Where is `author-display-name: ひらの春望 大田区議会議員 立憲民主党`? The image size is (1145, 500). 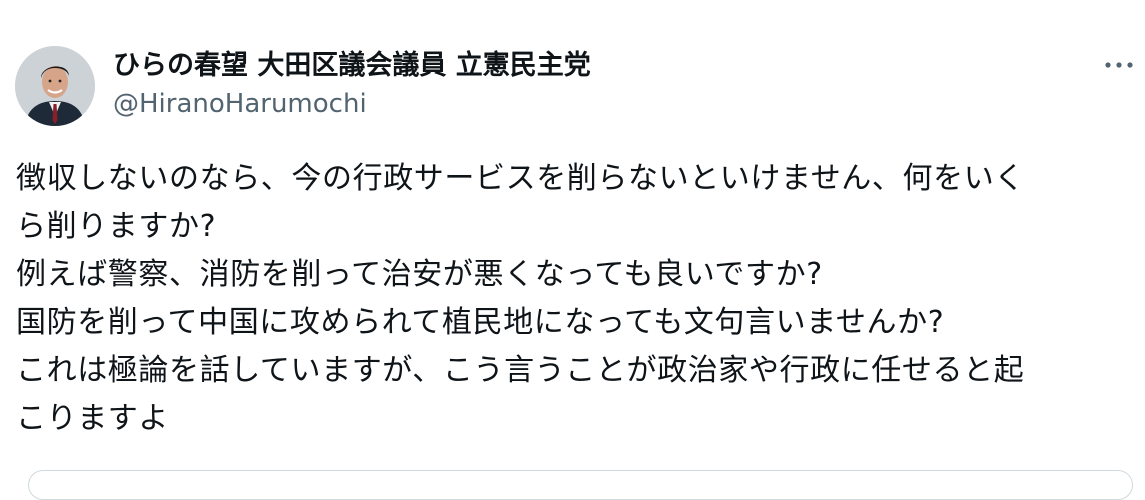 author-display-name: ひらの春望 大田区議会議員 立憲民主党 is located at coordinates (352, 66).